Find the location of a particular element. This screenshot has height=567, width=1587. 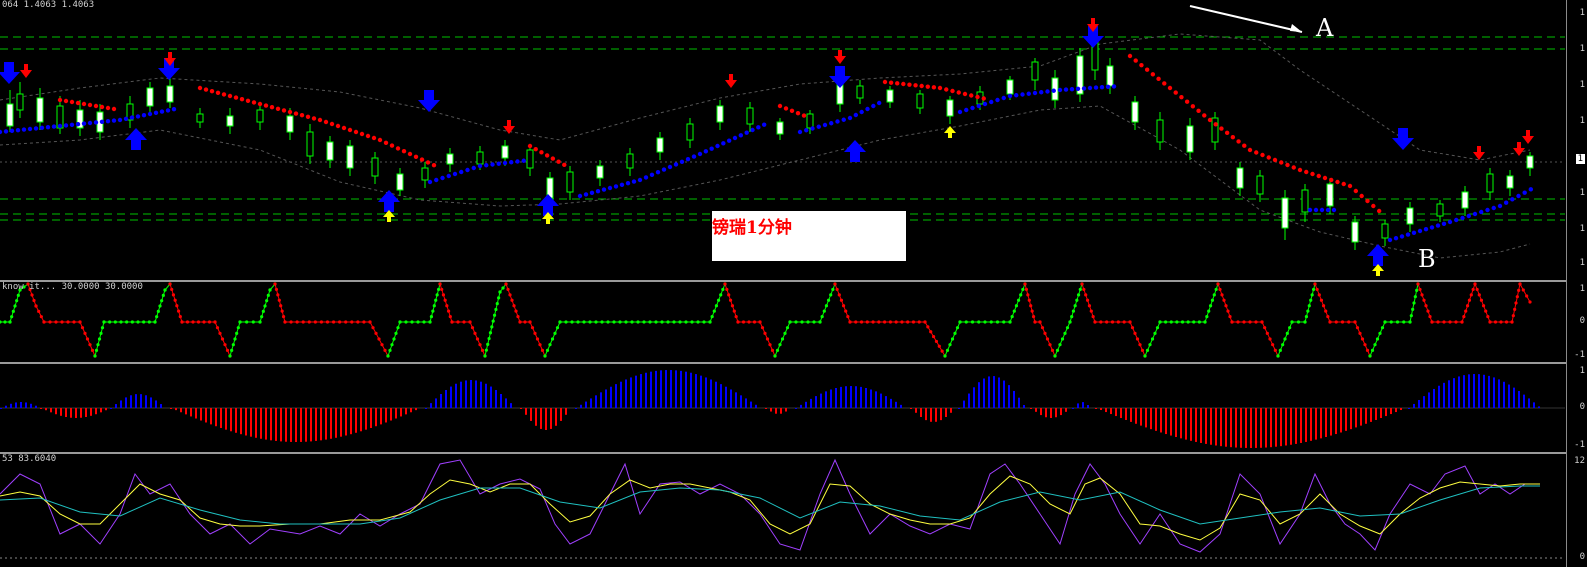

stepped-line-green is located at coordinates (985, 320).